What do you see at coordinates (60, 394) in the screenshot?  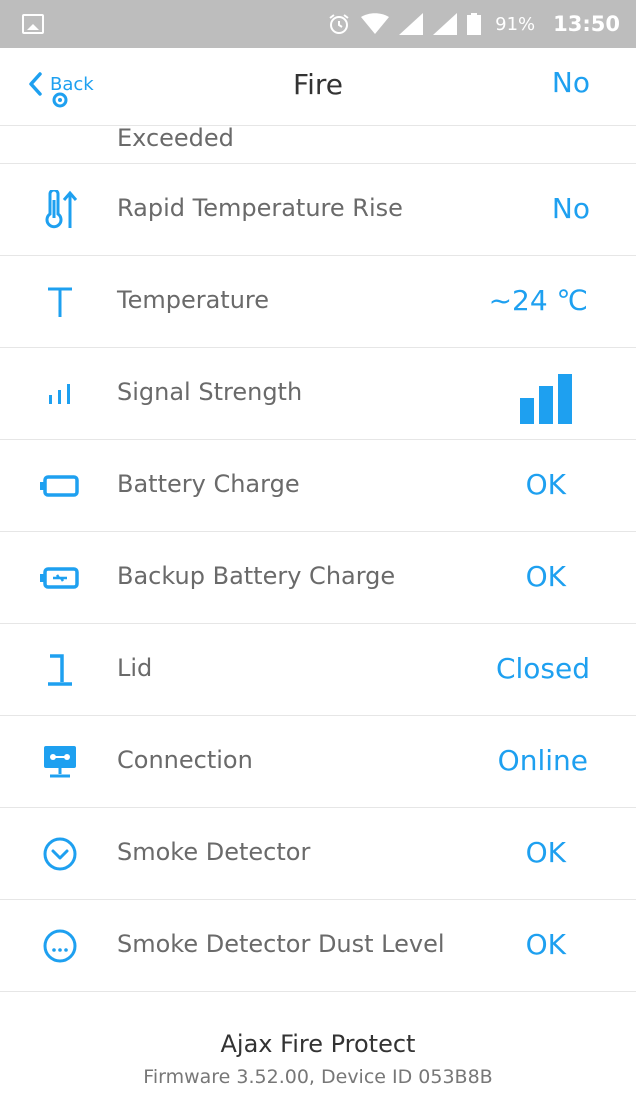 I see `signal-strength-icon` at bounding box center [60, 394].